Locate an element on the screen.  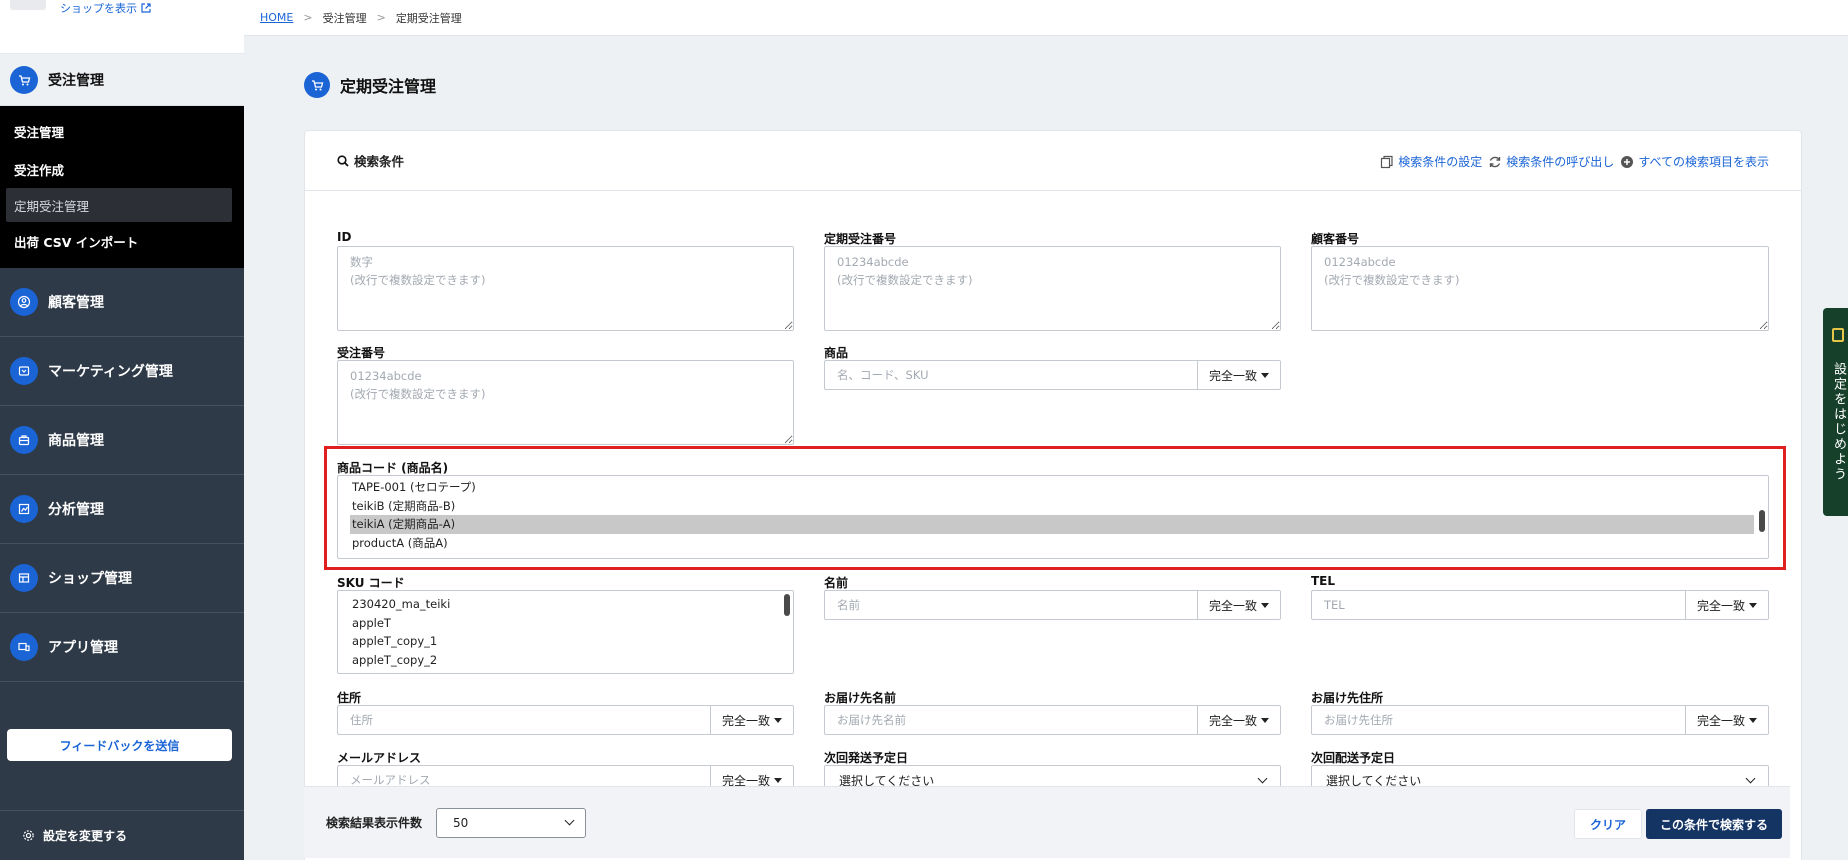
tel-match-dropdown: 完全一致 is located at coordinates (1727, 605).